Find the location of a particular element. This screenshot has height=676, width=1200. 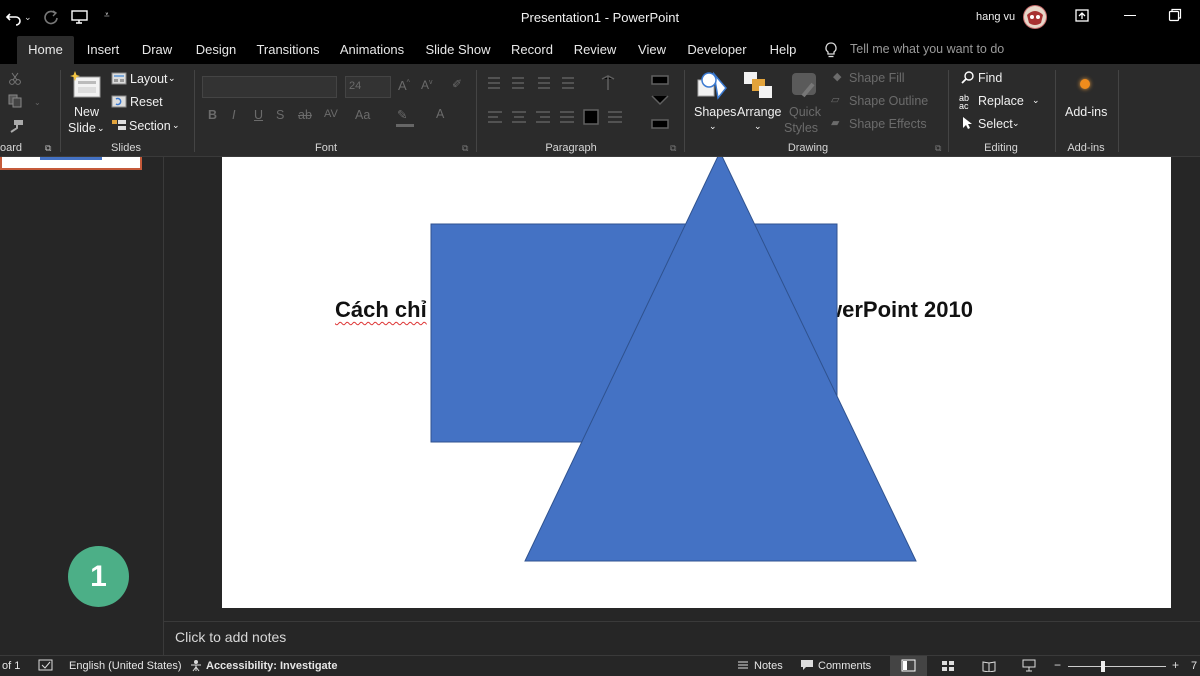

shape-fill-button: Shape Fill is located at coordinates (877, 78).